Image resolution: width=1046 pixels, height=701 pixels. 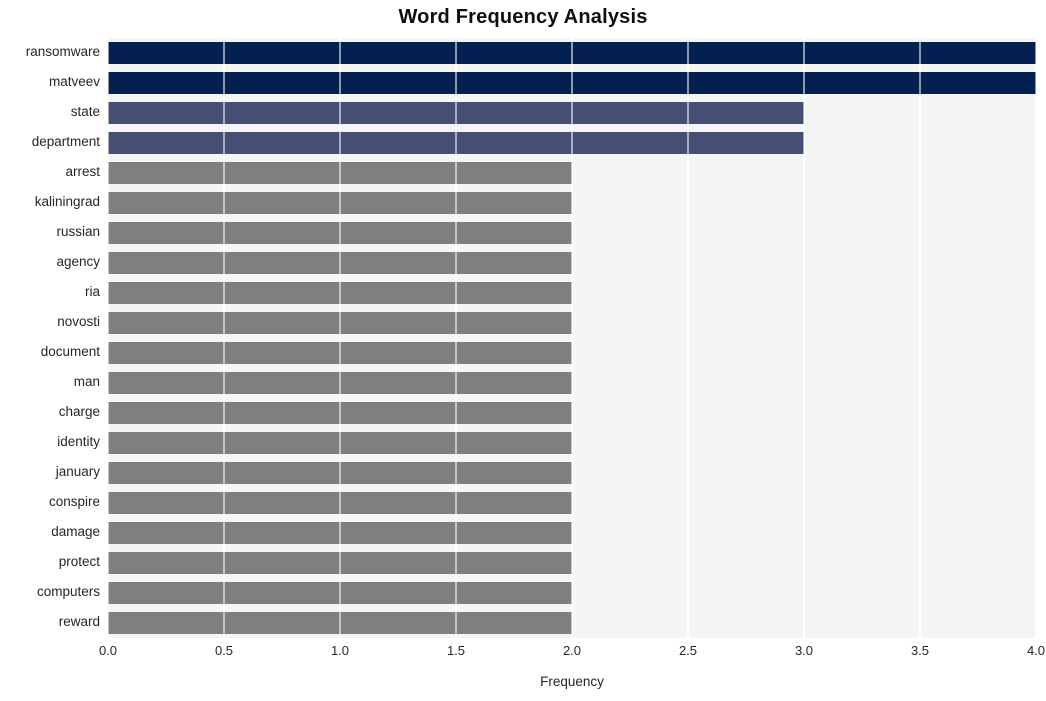 I want to click on x-axis-tick-label: 0.0, so click(x=108, y=650).